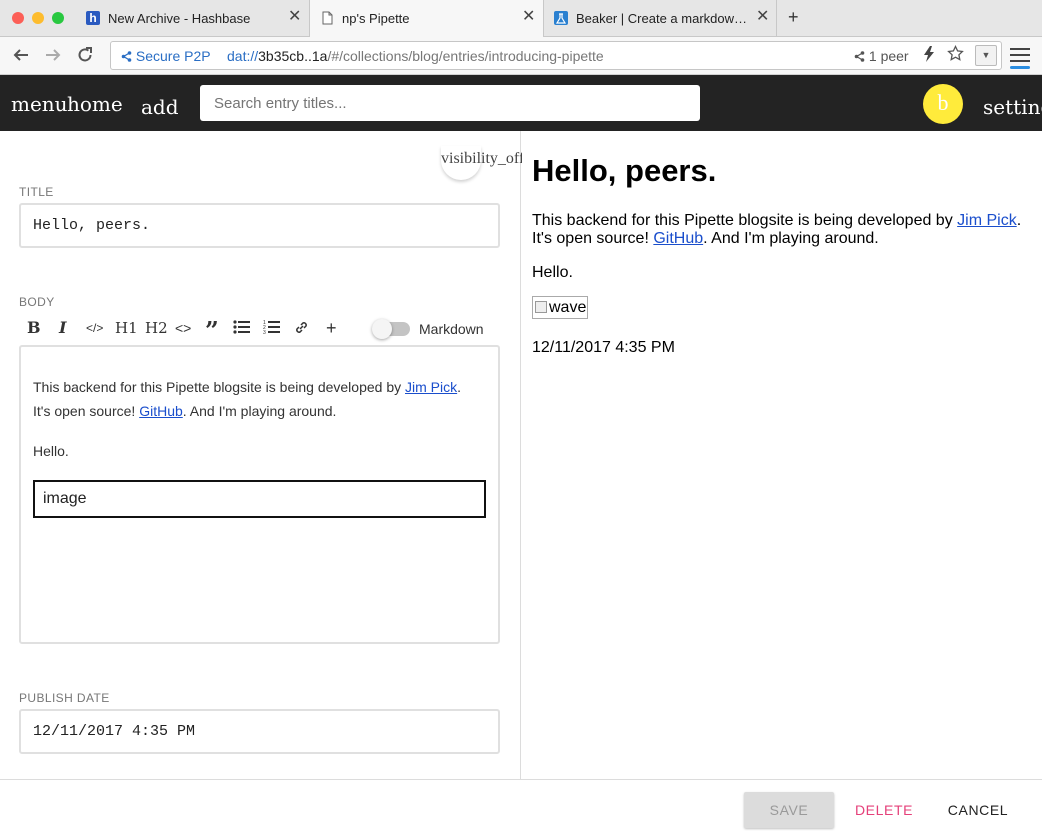 This screenshot has height=831, width=1042. I want to click on tab-beaker: Beaker | Create a markdown si... ✕, so click(660, 18).